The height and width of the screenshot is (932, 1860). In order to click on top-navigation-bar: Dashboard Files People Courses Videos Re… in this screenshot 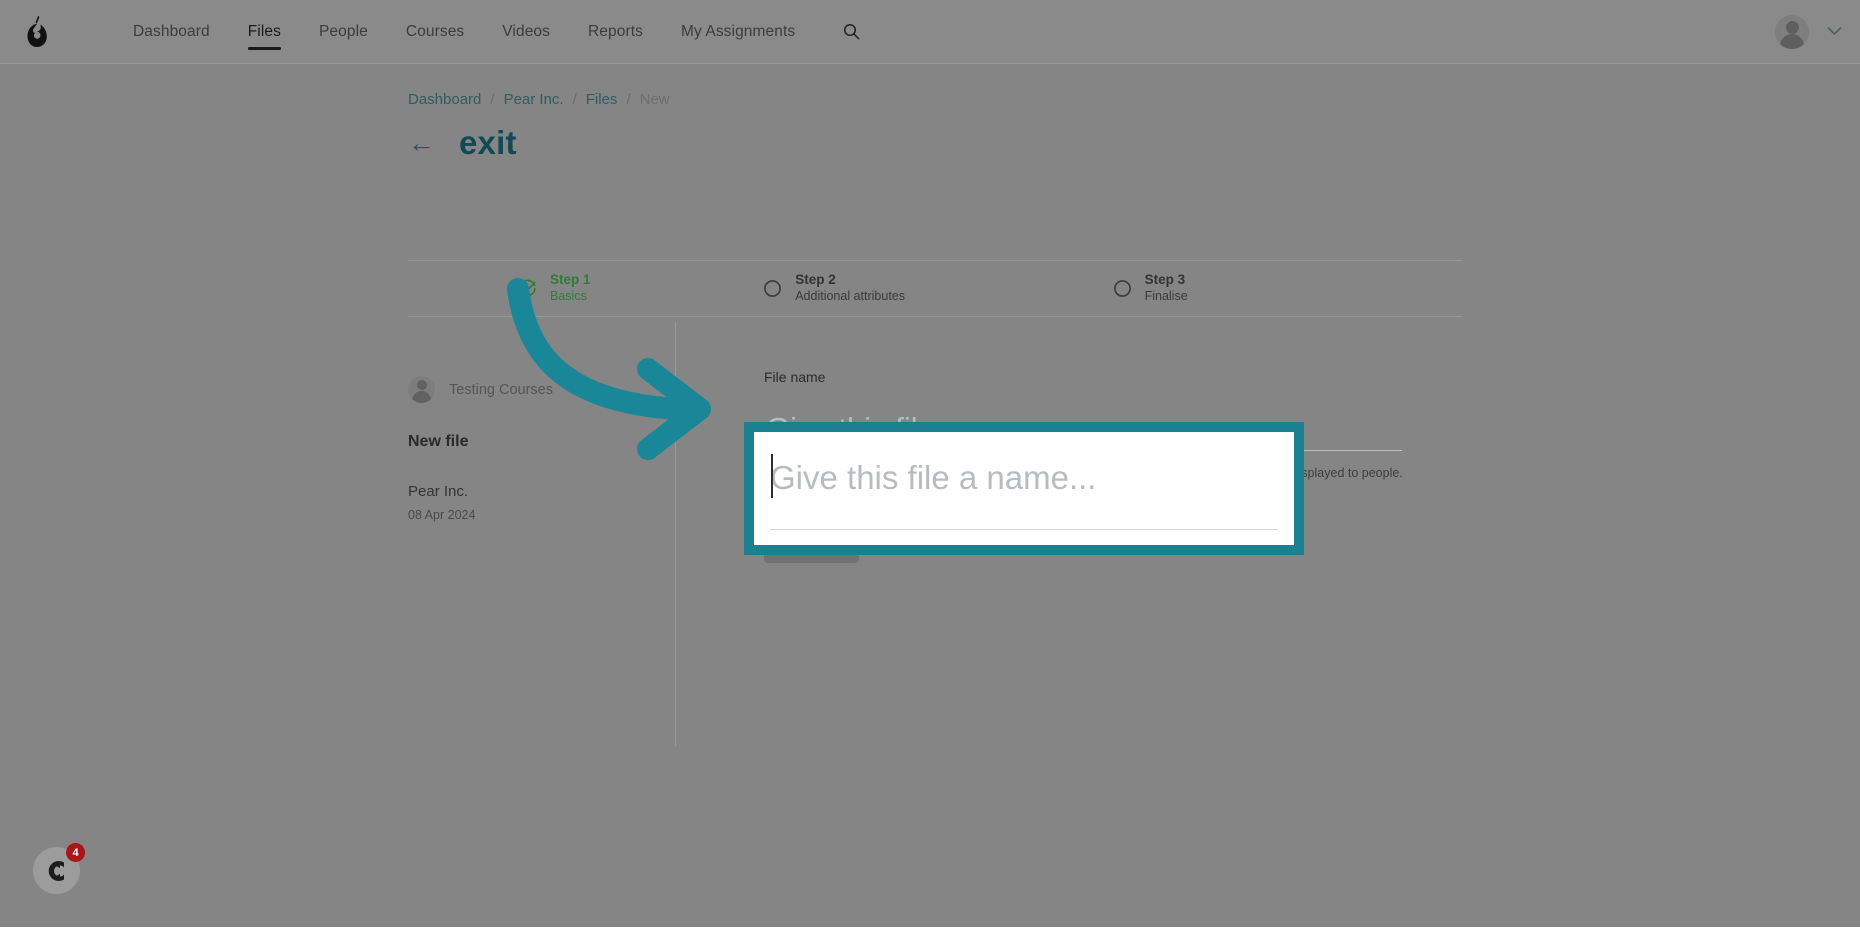, I will do `click(930, 32)`.